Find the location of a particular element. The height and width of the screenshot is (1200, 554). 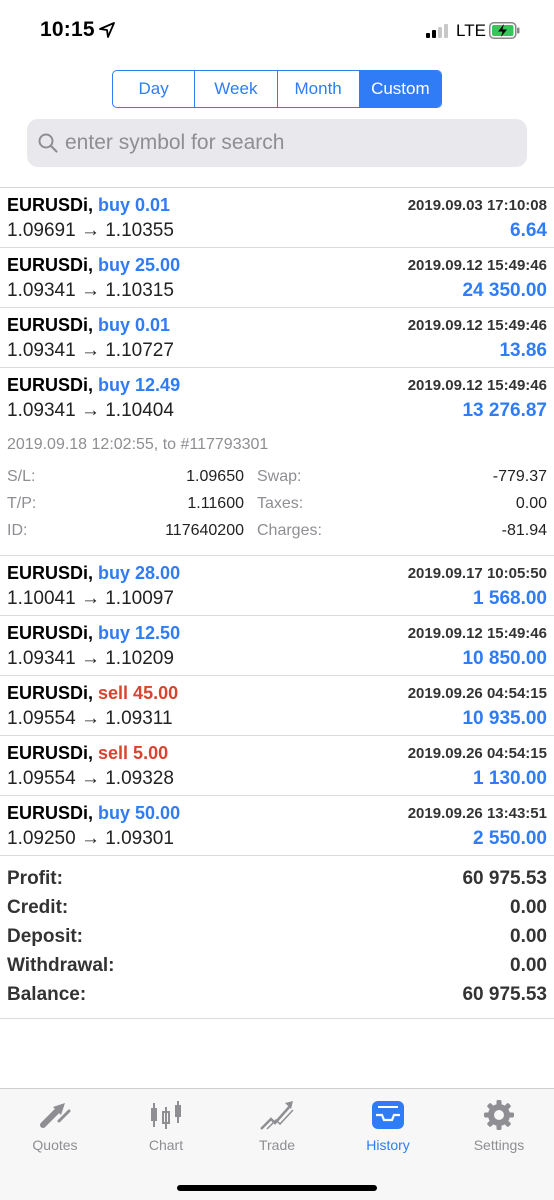

deal-prices: 1.09341 → 1.10315 is located at coordinates (90, 290).